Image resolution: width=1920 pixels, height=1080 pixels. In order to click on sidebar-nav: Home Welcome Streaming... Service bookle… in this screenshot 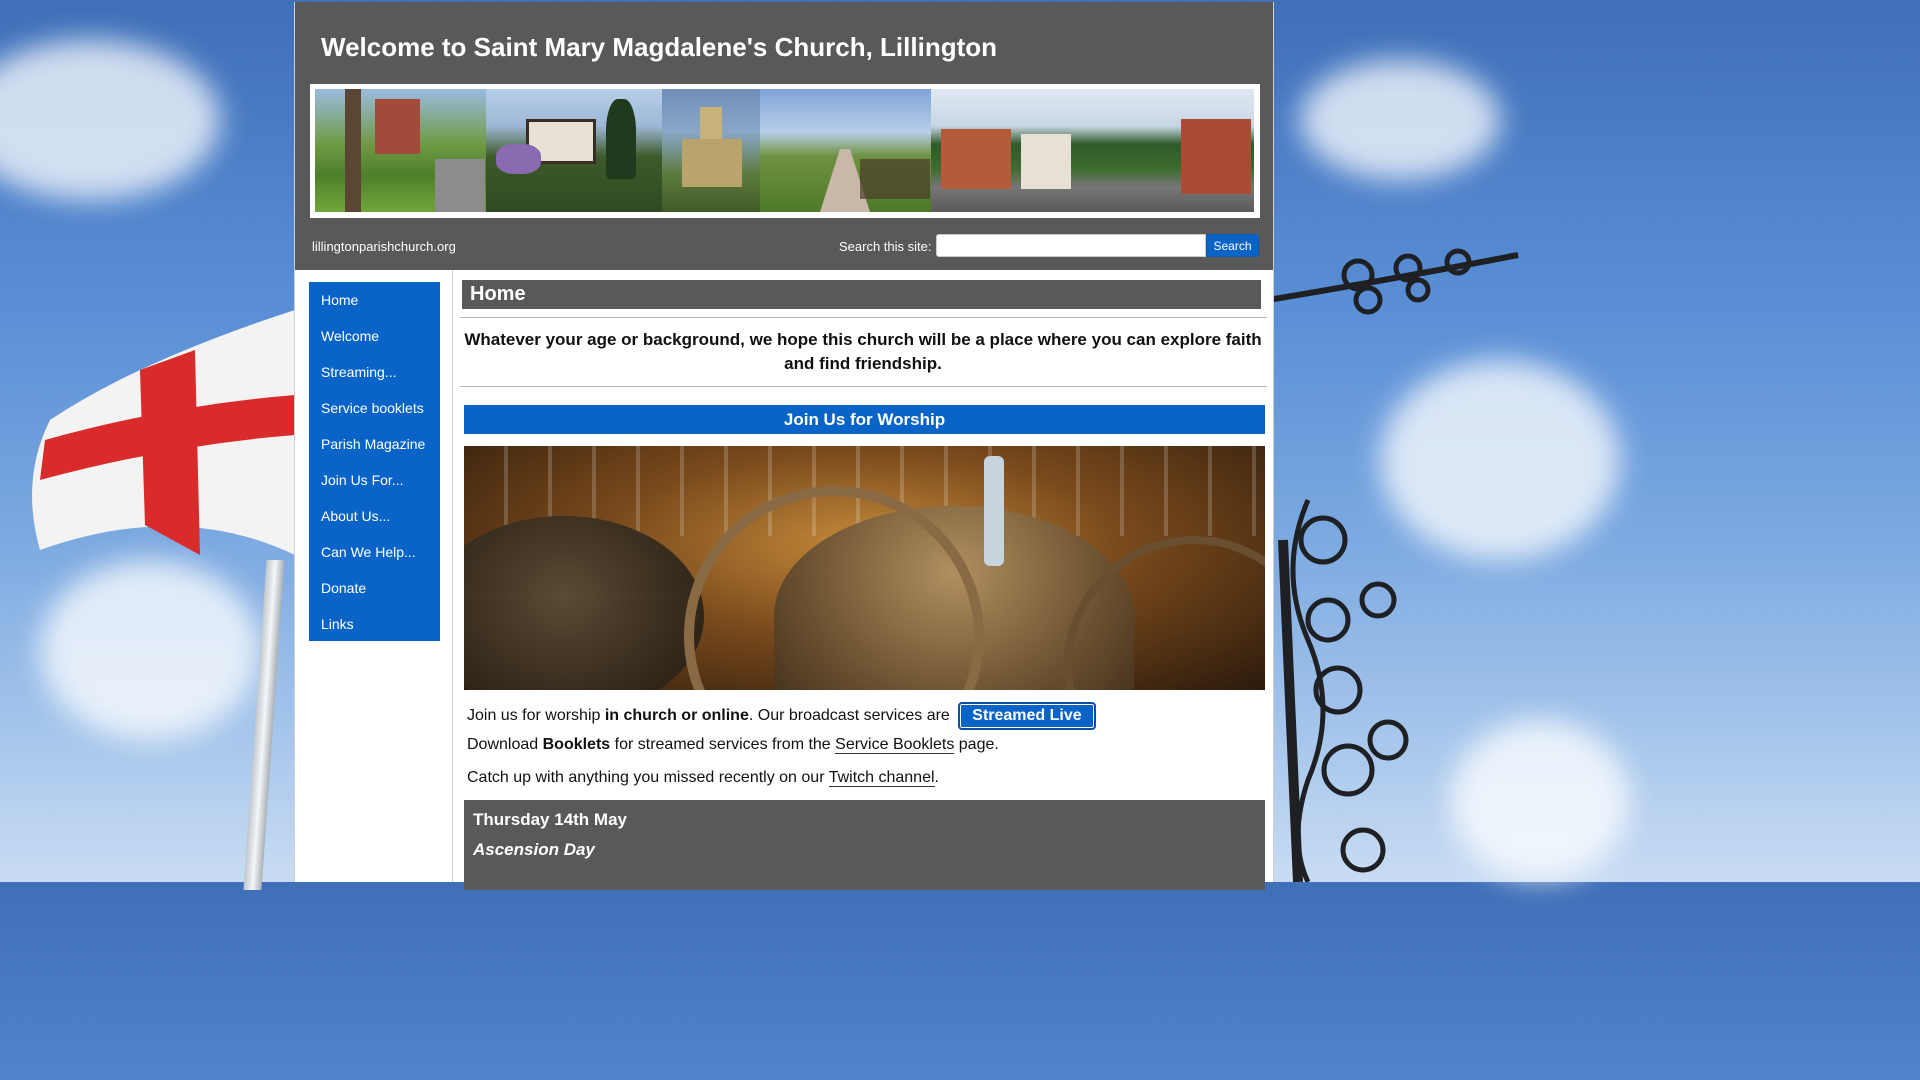, I will do `click(374, 461)`.